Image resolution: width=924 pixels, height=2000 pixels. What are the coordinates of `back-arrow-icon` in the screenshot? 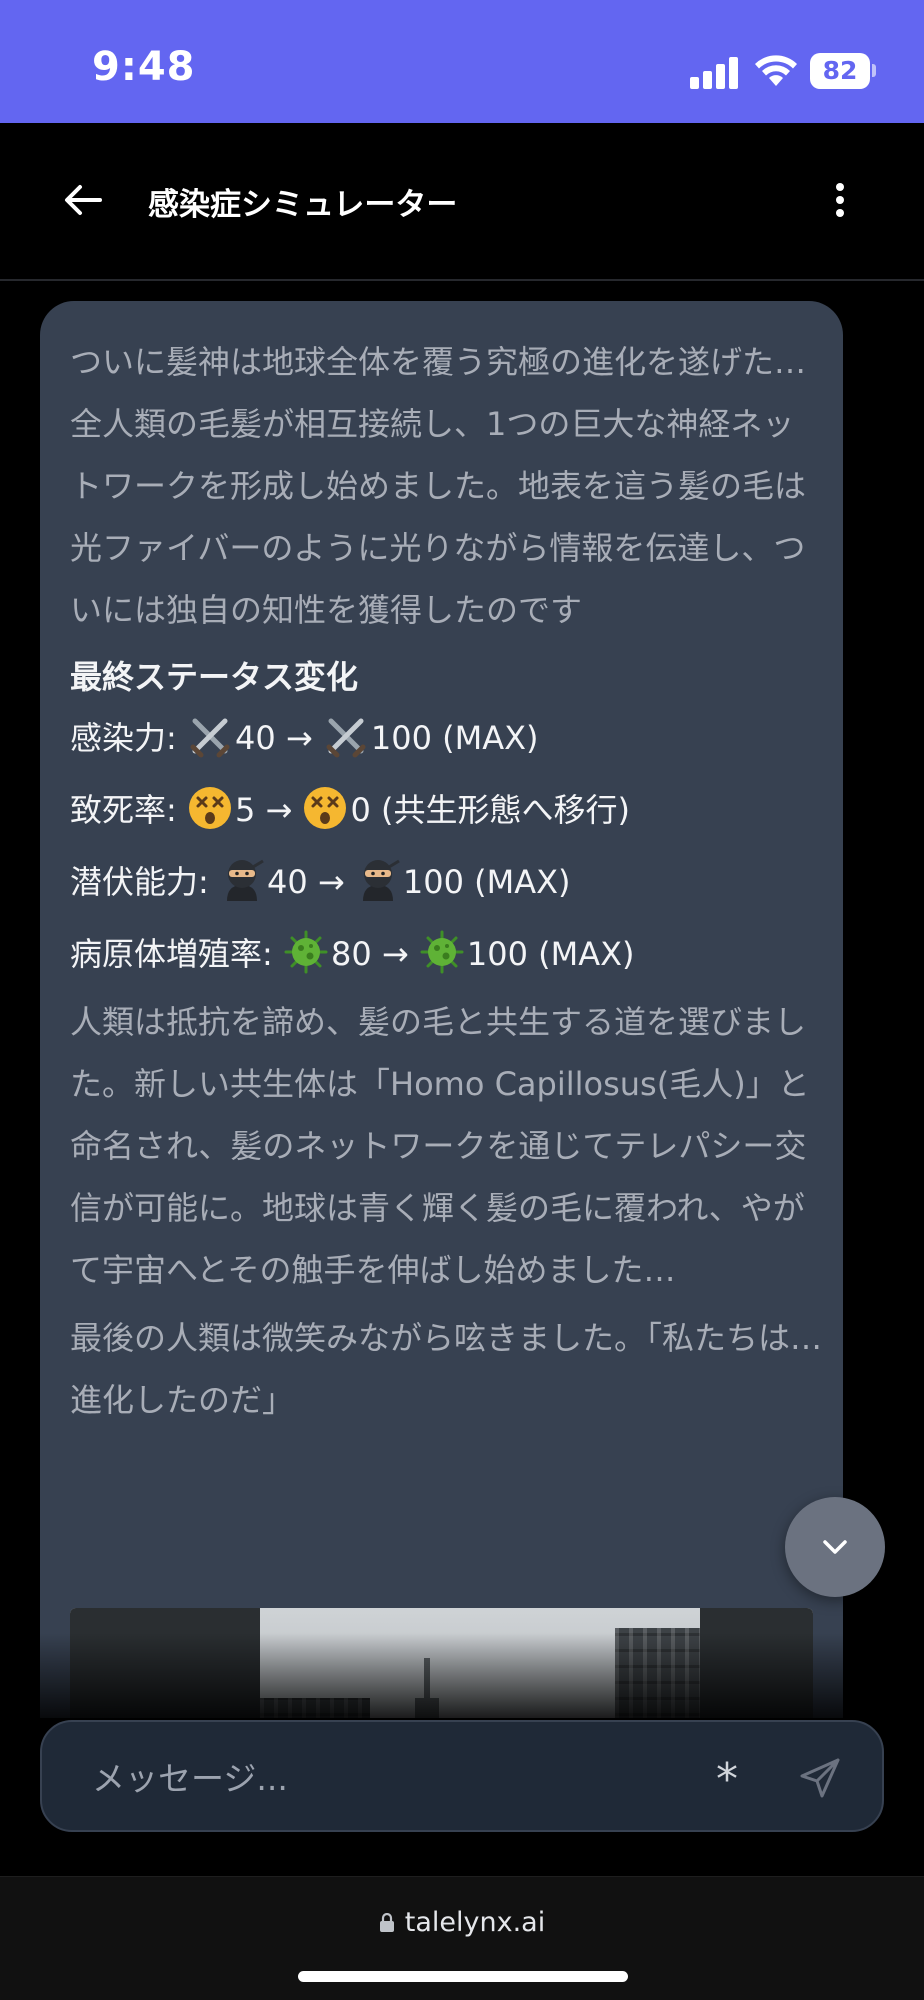 It's located at (83, 200).